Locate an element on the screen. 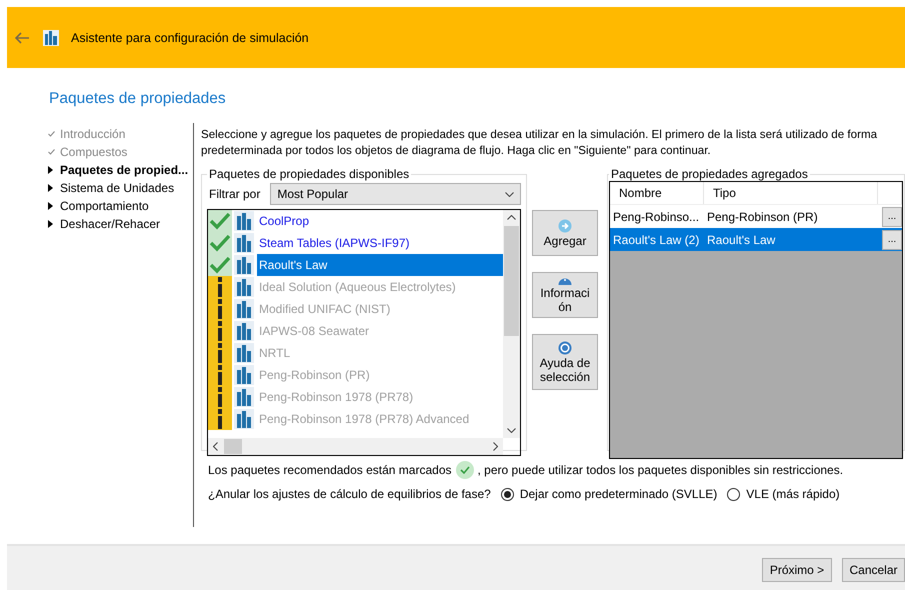 The height and width of the screenshot is (590, 905). scroll-up-icon is located at coordinates (511, 217).